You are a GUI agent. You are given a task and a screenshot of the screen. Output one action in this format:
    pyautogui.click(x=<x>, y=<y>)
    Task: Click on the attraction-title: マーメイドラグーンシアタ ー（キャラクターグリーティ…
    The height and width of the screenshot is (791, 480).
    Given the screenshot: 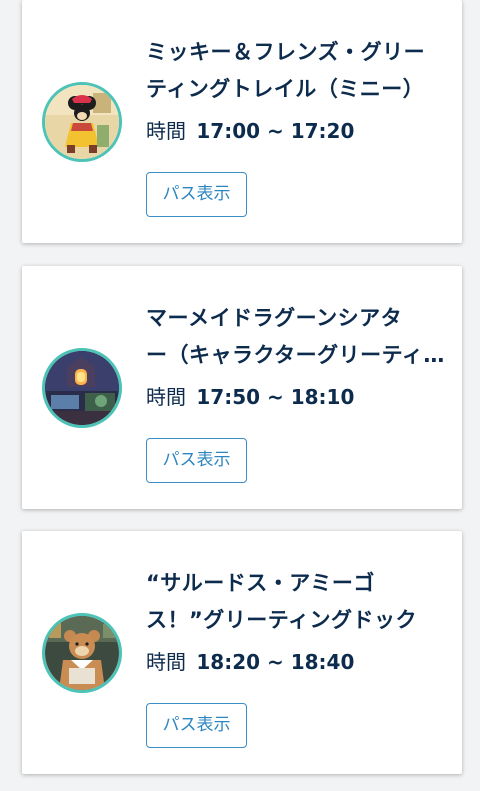 What is the action you would take?
    pyautogui.click(x=296, y=337)
    